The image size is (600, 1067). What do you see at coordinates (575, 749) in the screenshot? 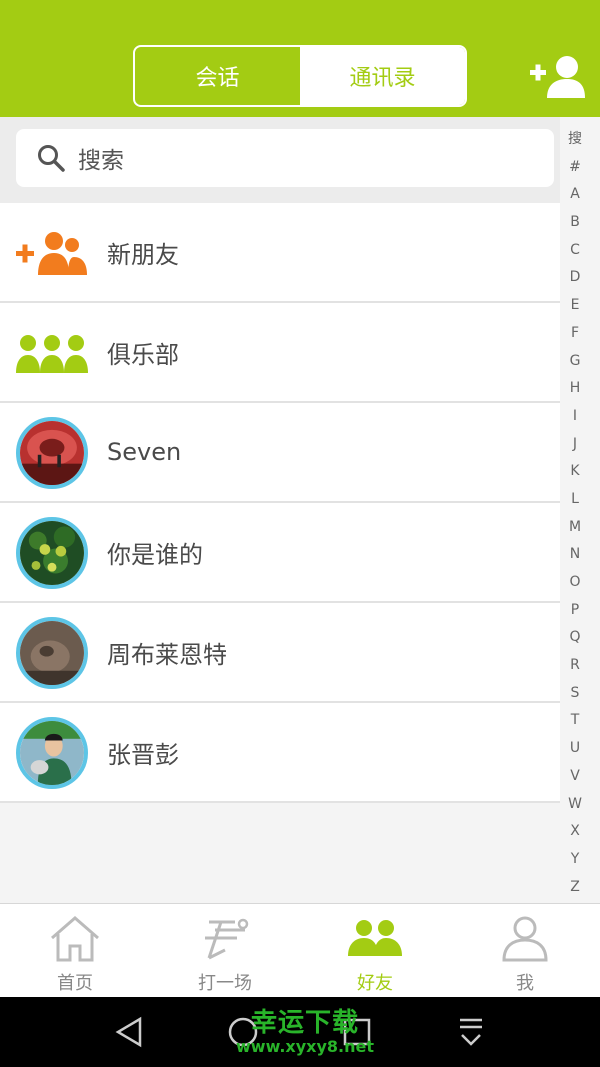
I see `index-letter: U` at bounding box center [575, 749].